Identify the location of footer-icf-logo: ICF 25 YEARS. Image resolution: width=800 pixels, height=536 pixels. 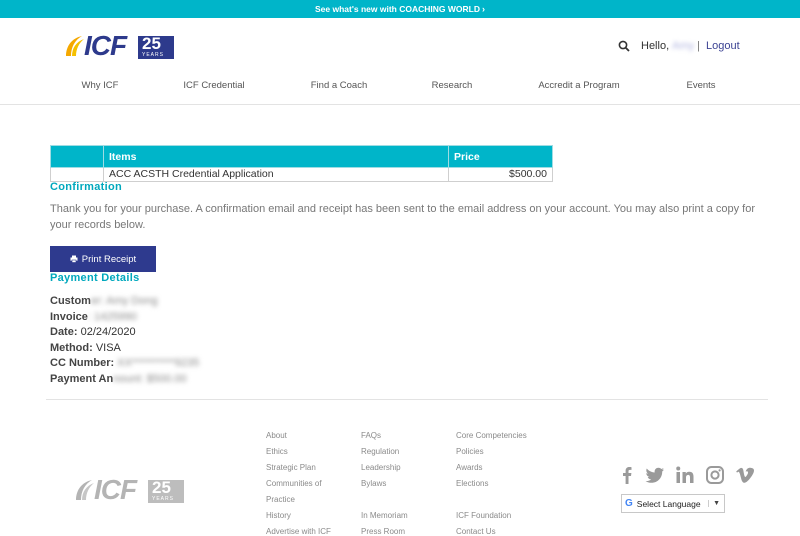
(128, 489).